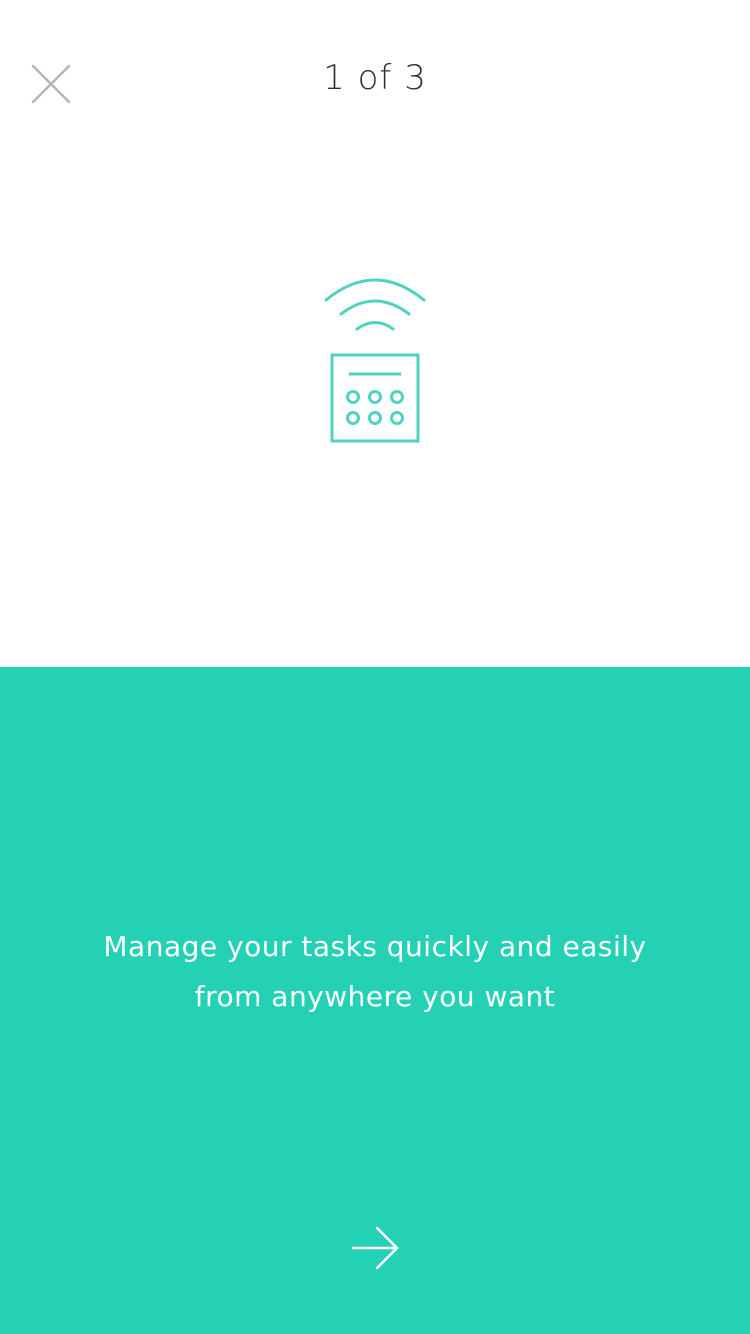  What do you see at coordinates (375, 946) in the screenshot?
I see `tagline-line-1: Manage your tasks quickly and easily` at bounding box center [375, 946].